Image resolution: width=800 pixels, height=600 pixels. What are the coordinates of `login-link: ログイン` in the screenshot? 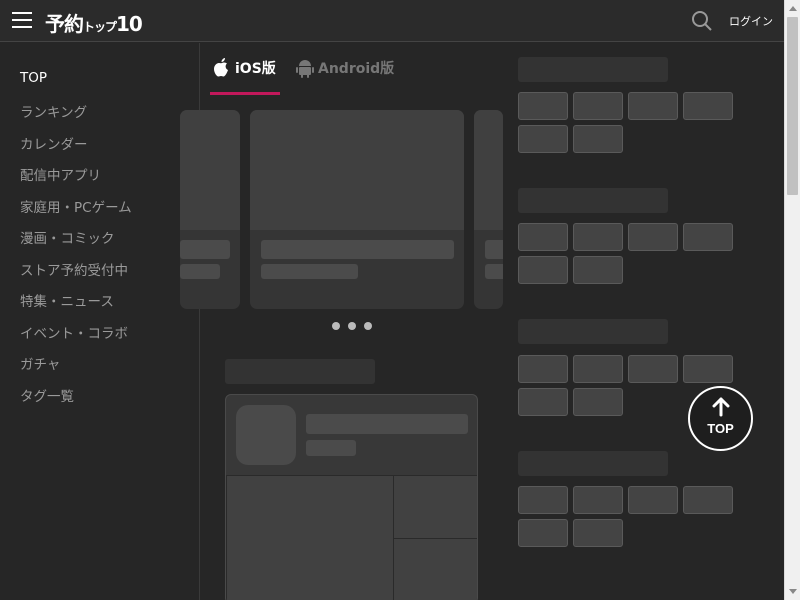 It's located at (751, 21).